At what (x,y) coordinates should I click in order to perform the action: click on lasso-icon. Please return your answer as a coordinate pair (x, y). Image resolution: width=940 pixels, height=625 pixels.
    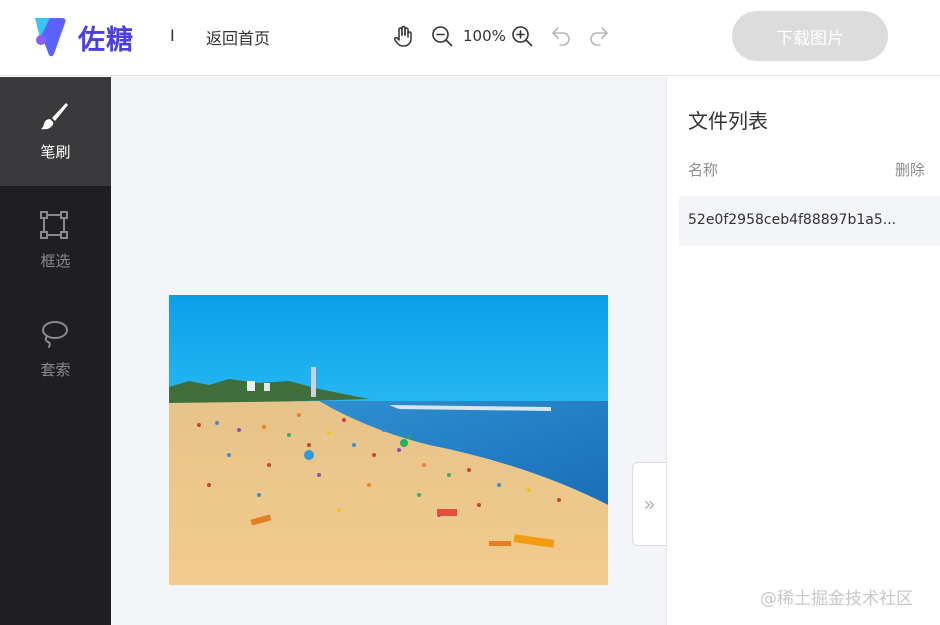
    Looking at the image, I should click on (55, 334).